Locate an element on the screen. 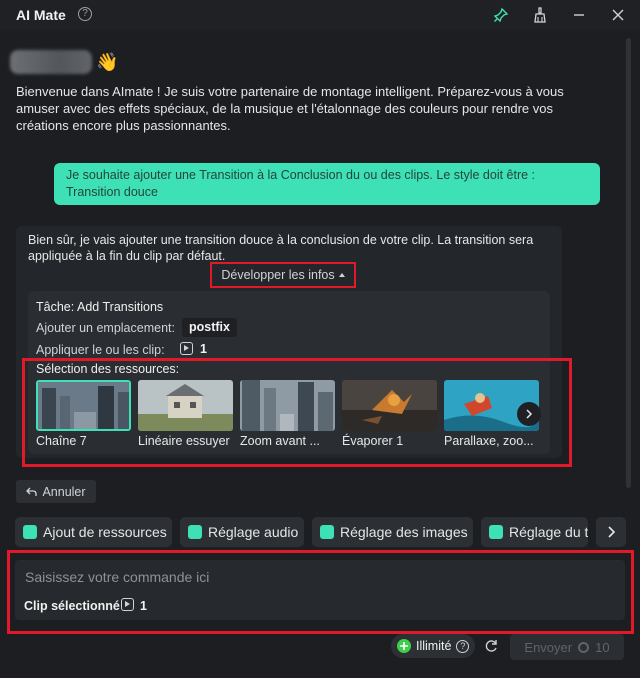 The height and width of the screenshot is (678, 640). plan-badge: Illimité ? is located at coordinates (433, 646).